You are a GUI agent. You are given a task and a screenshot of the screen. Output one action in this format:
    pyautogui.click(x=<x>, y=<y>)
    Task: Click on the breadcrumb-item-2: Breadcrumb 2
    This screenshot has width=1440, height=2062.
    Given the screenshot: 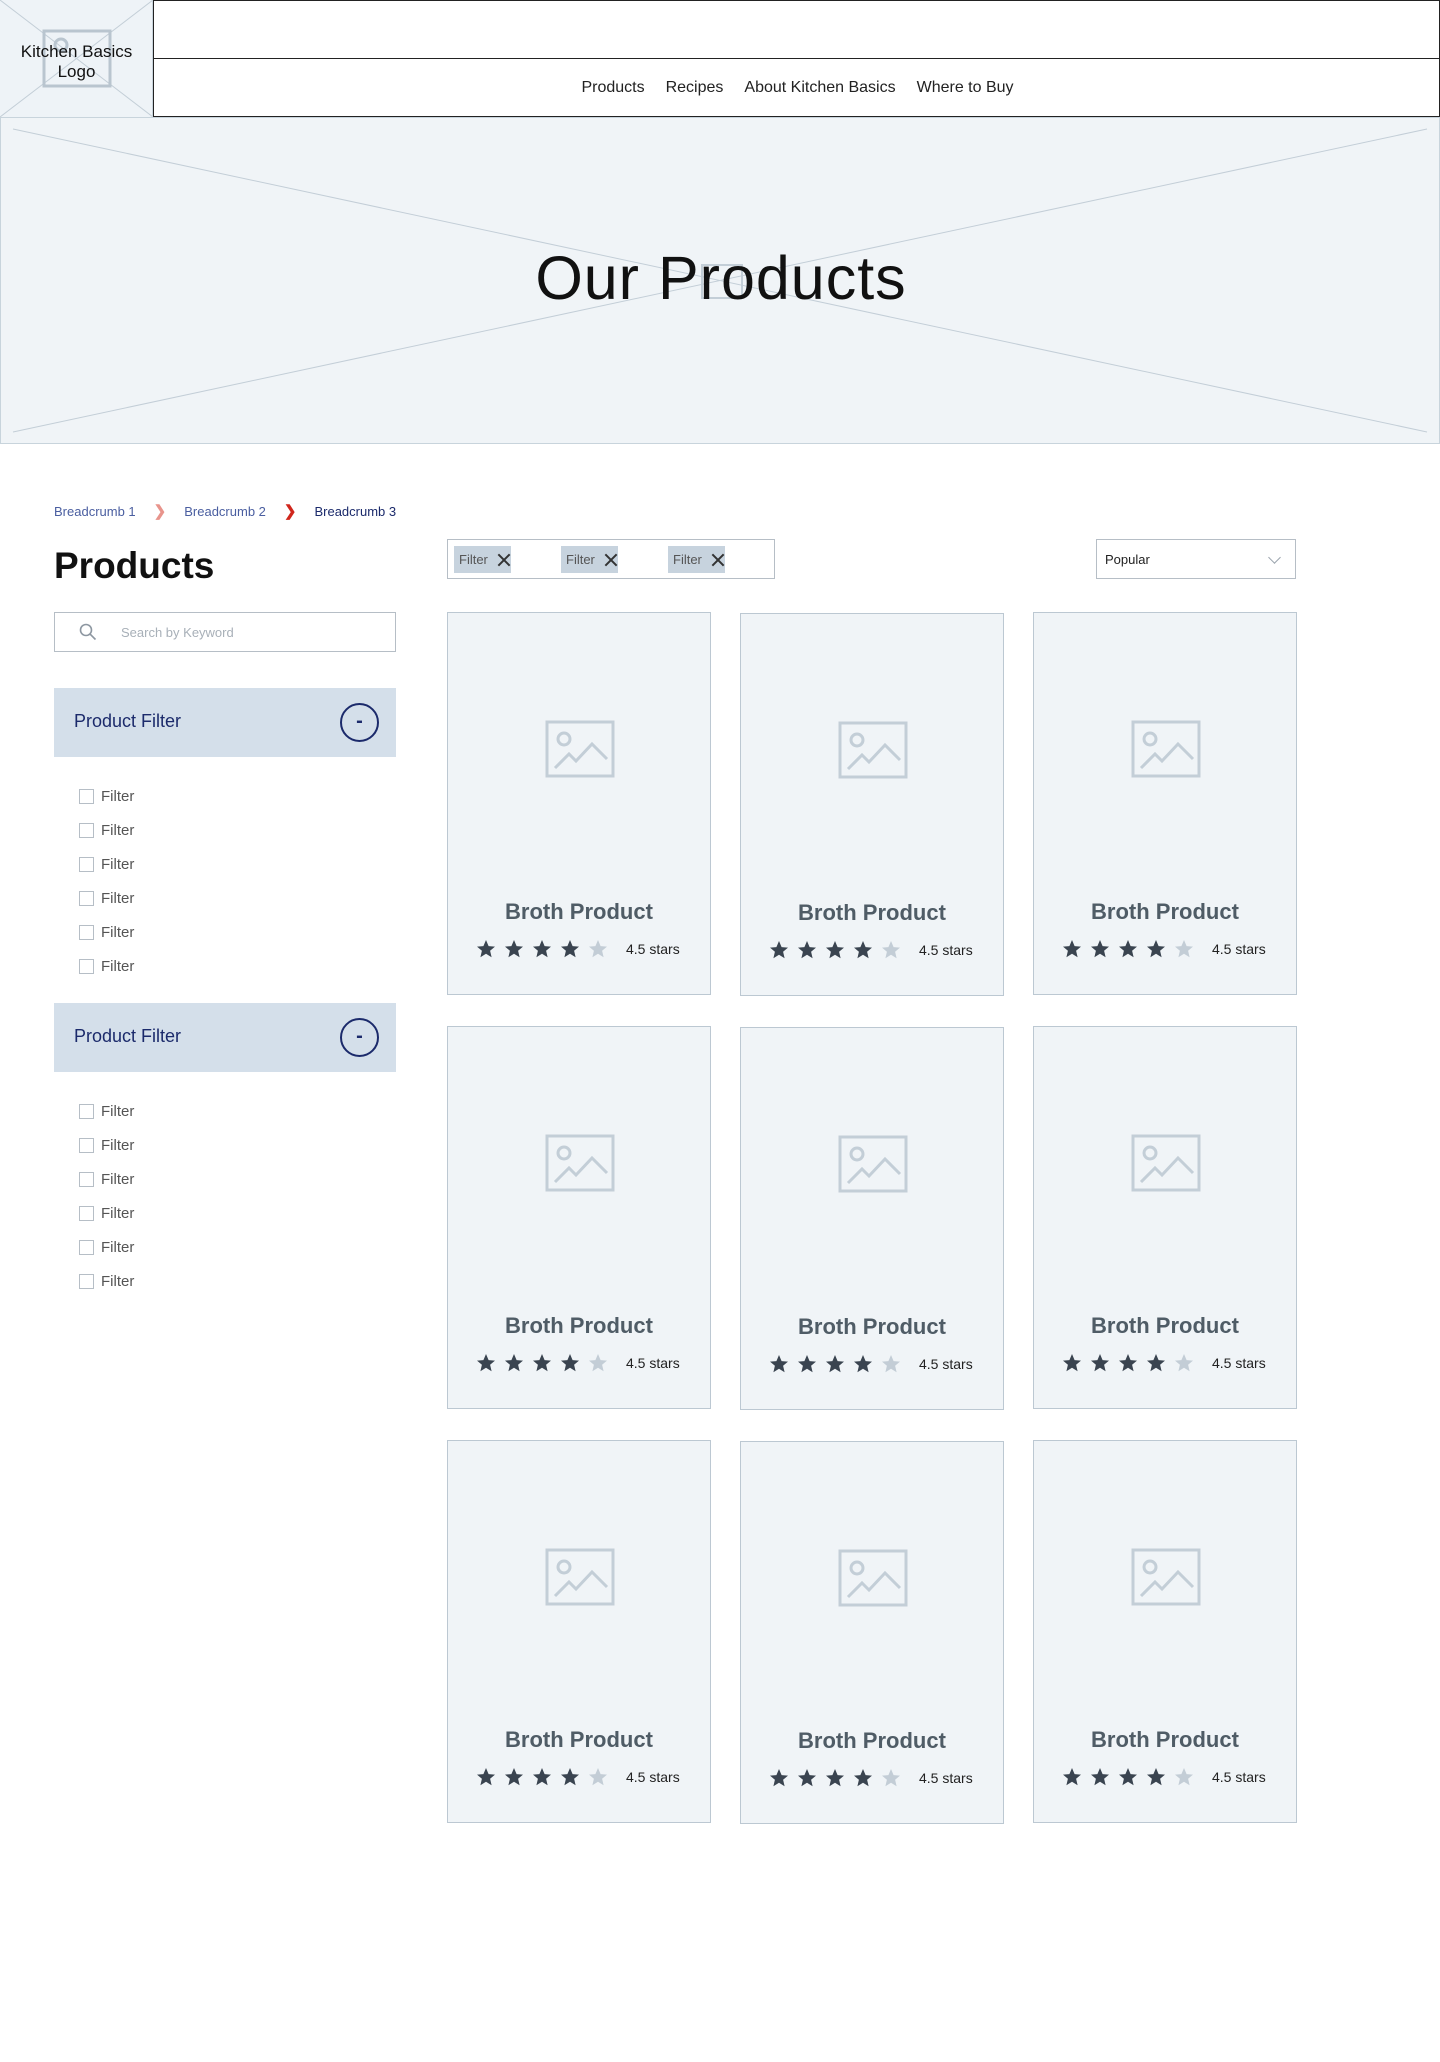 What is the action you would take?
    pyautogui.click(x=225, y=511)
    